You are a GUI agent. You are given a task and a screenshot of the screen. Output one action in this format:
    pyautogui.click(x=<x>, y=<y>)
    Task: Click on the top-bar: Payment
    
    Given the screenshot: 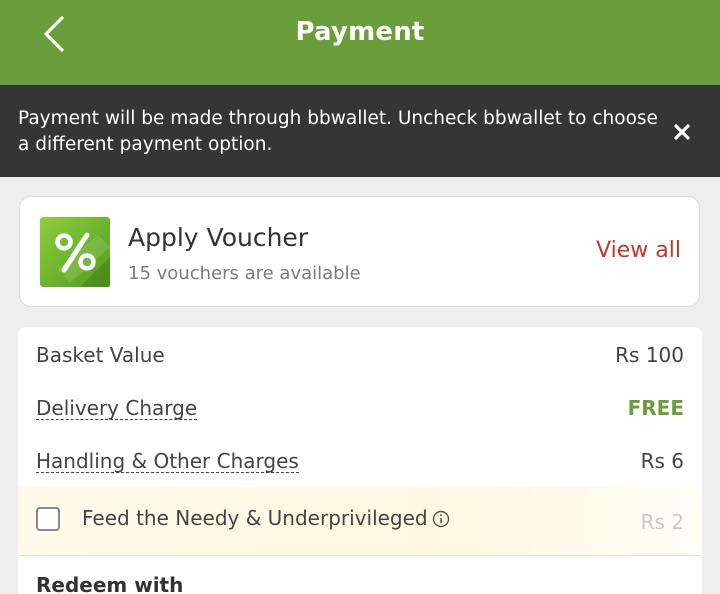 What is the action you would take?
    pyautogui.click(x=360, y=42)
    